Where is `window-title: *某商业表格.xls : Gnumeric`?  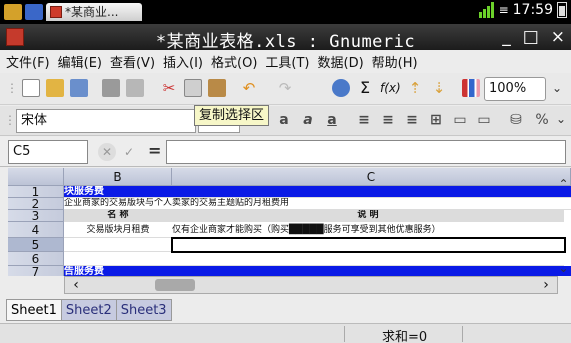 window-title: *某商业表格.xls : Gnumeric is located at coordinates (285, 42).